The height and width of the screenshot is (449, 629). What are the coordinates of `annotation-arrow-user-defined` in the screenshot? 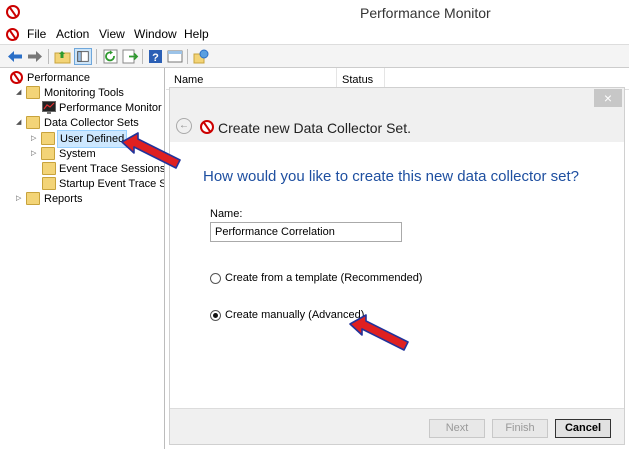 It's located at (151, 150).